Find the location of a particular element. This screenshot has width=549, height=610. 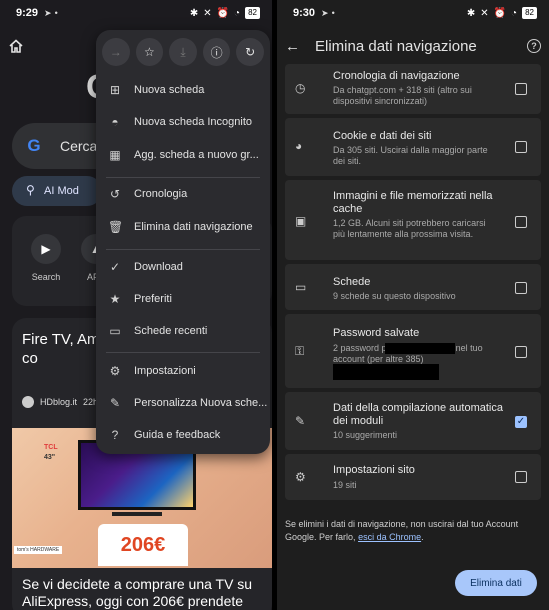

menu-item-label: Preferiti is located at coordinates (153, 299).